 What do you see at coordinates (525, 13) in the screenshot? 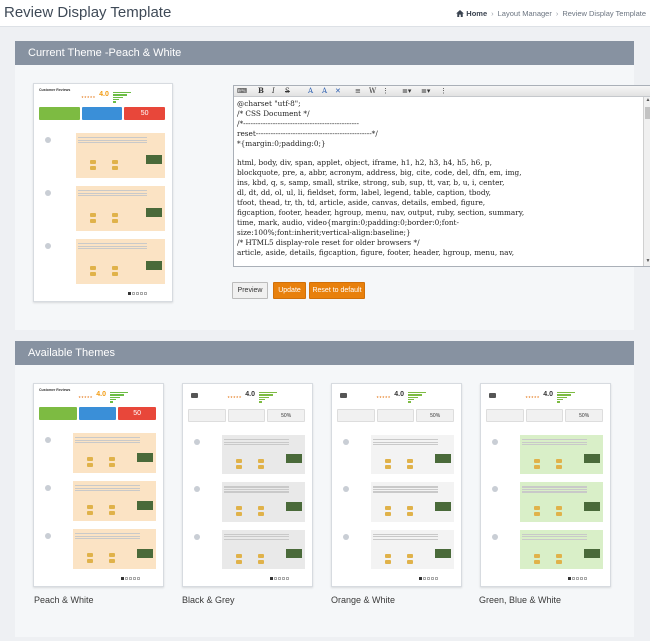
I see `breadcrumb-layout-manager-link: Layout Manager` at bounding box center [525, 13].